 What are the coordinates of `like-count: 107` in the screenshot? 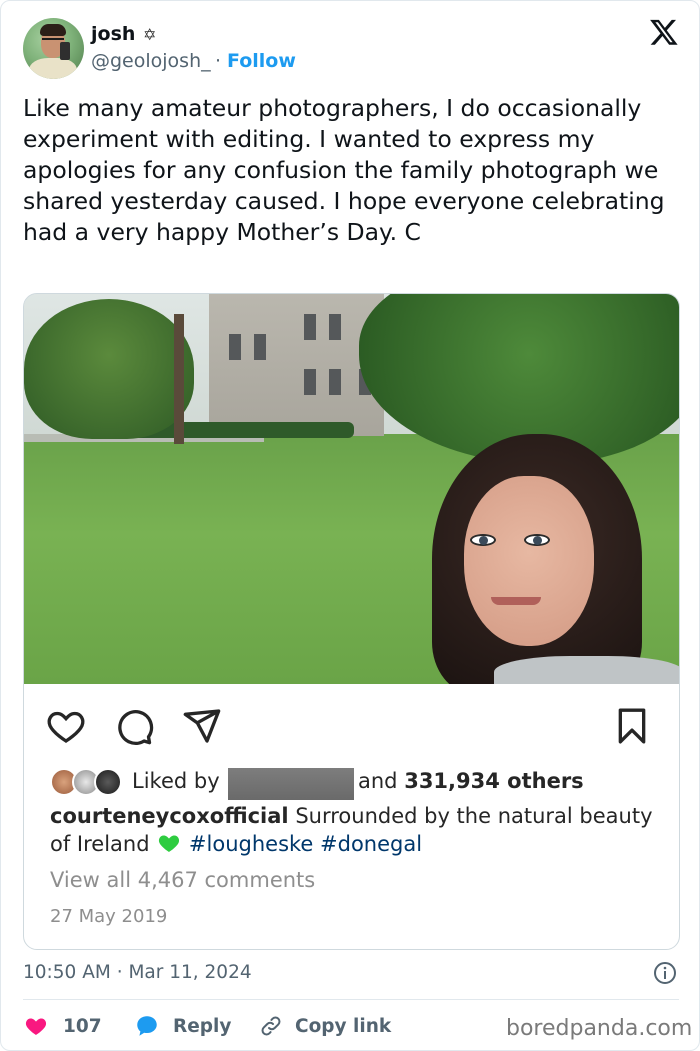 It's located at (82, 1026).